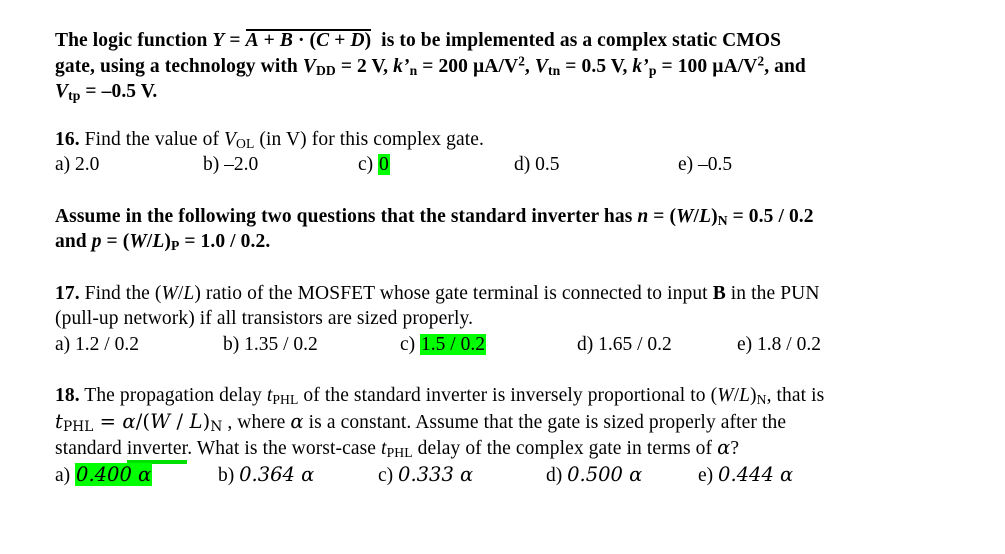  Describe the element at coordinates (565, 448) in the screenshot. I see `question-18-line3-tail: delay of the complex gate in terms of` at that location.